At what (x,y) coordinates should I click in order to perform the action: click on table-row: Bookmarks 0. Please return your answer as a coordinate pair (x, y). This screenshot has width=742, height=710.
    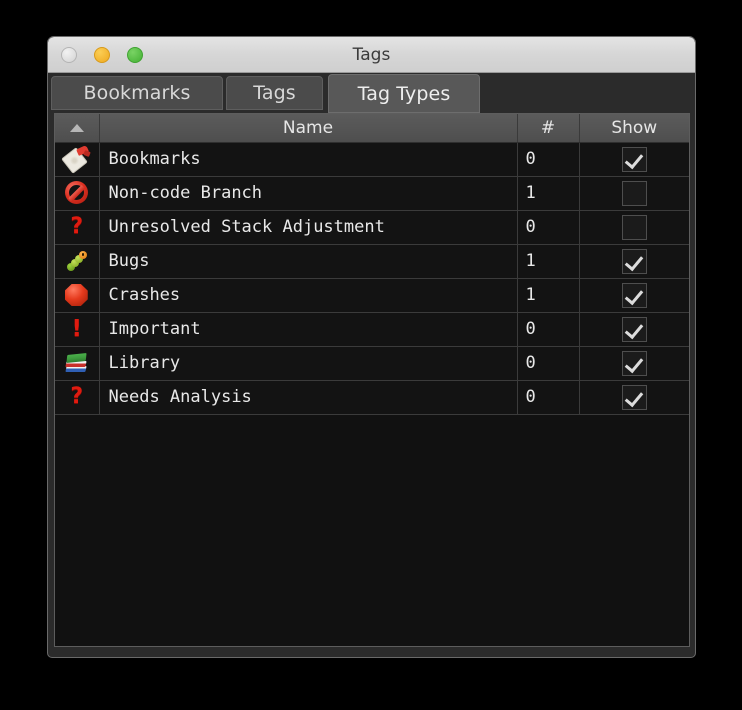
    Looking at the image, I should click on (372, 159).